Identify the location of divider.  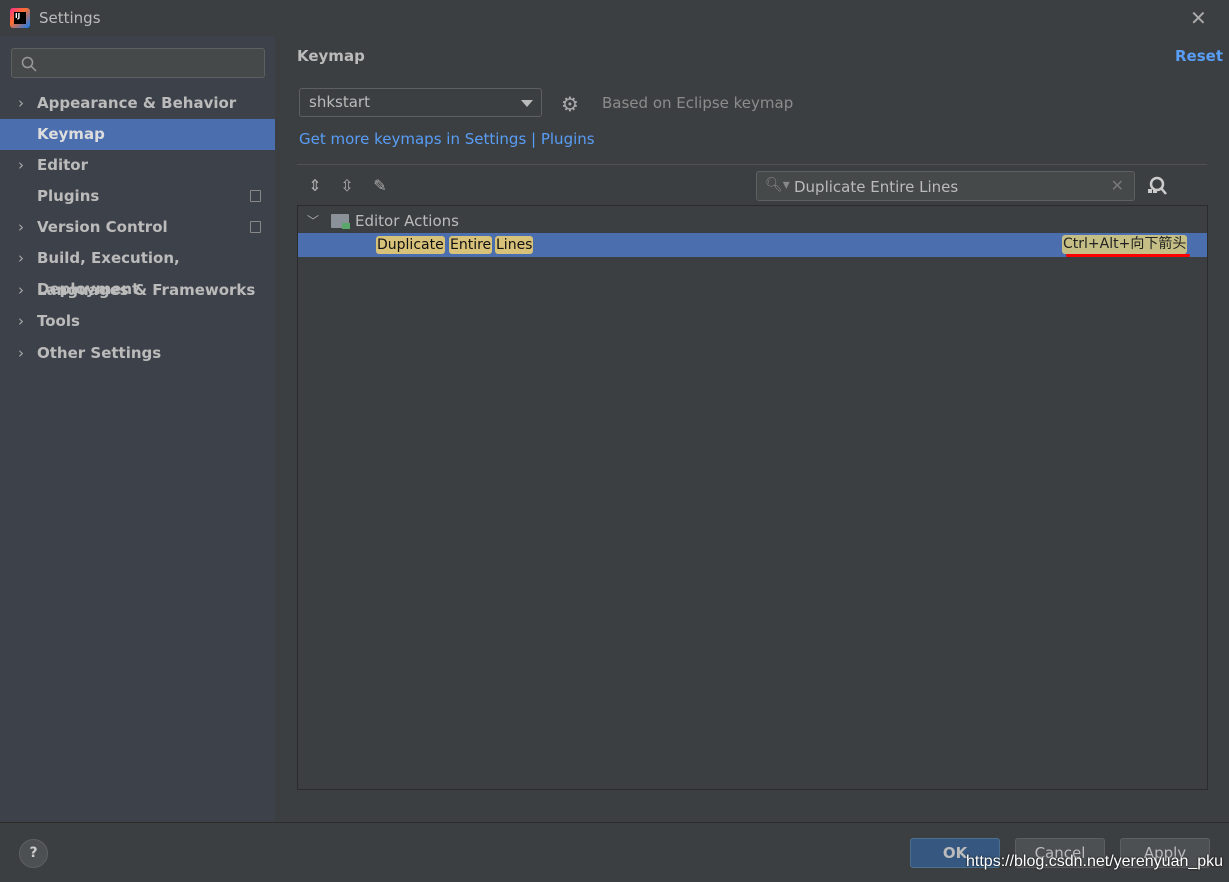
(752, 164).